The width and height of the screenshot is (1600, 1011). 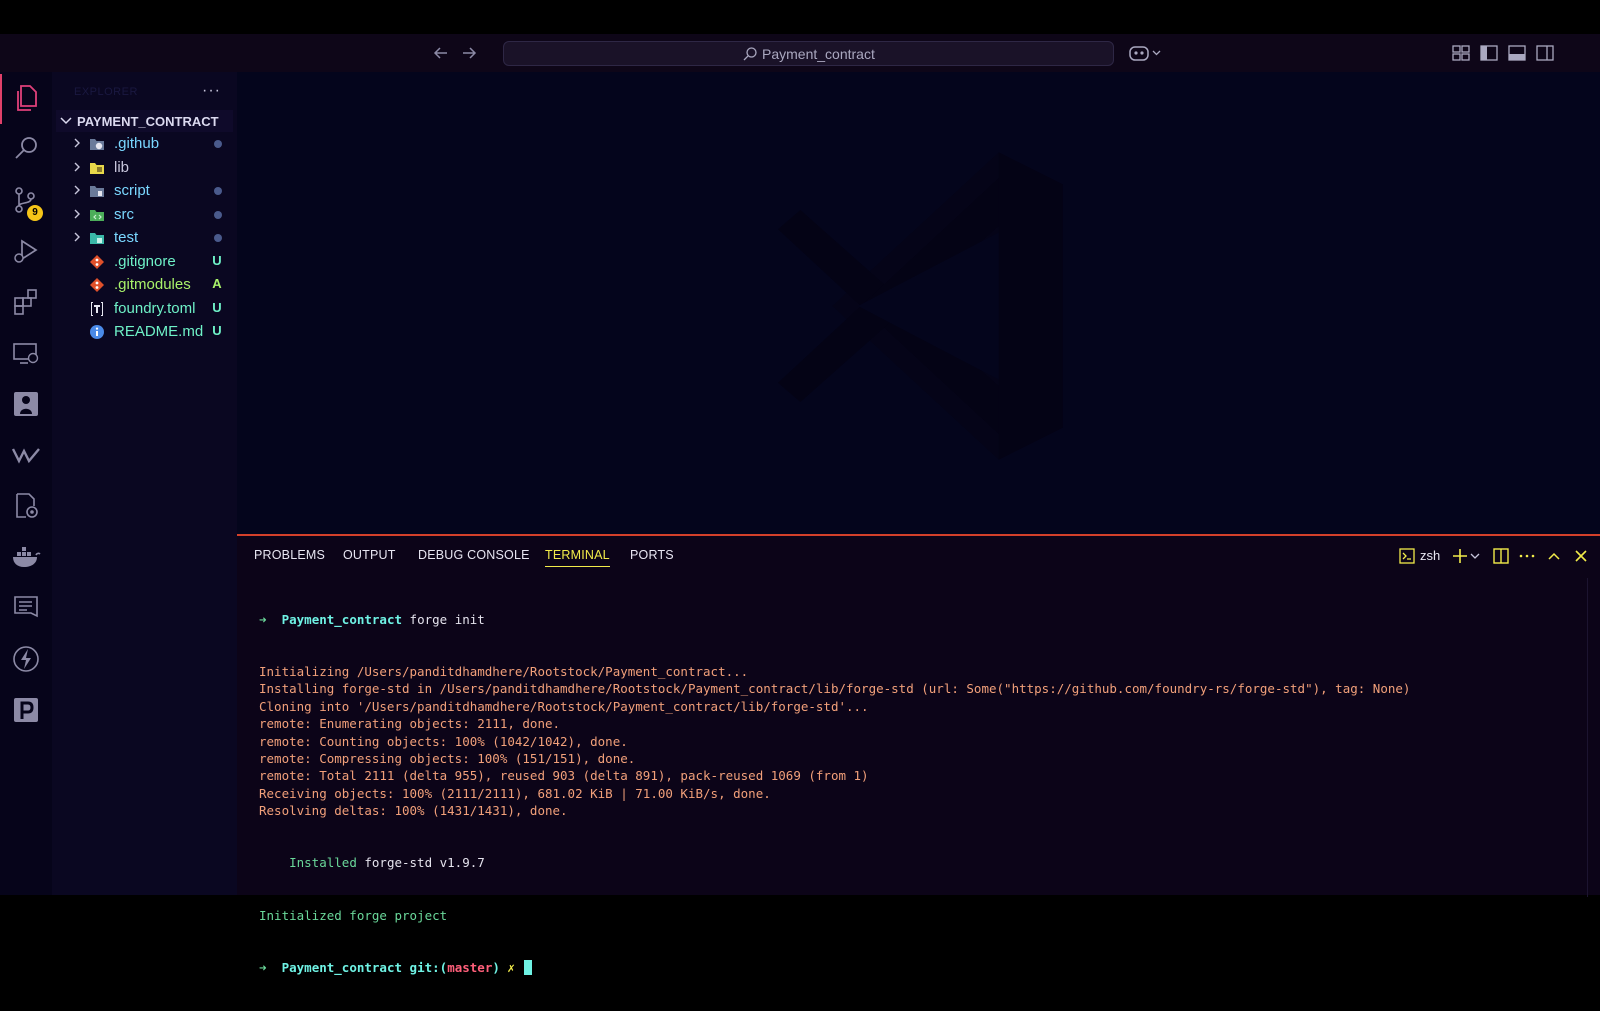 What do you see at coordinates (144, 168) in the screenshot?
I see `tree-item-lib: lib` at bounding box center [144, 168].